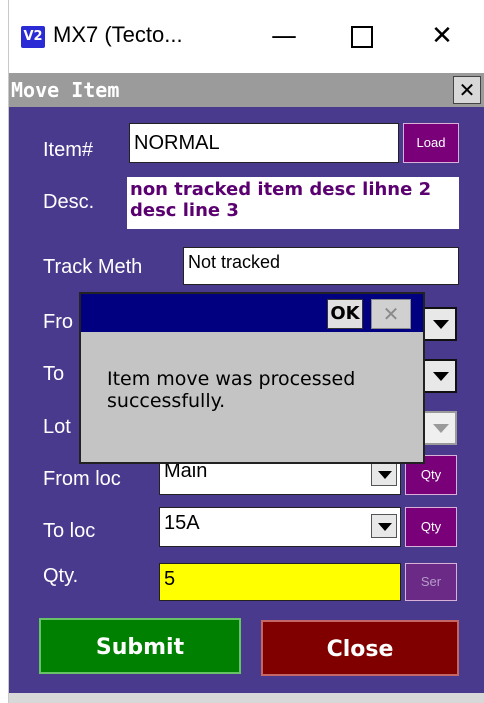 The width and height of the screenshot is (484, 703). What do you see at coordinates (69, 202) in the screenshot?
I see `desc-label: Desc.` at bounding box center [69, 202].